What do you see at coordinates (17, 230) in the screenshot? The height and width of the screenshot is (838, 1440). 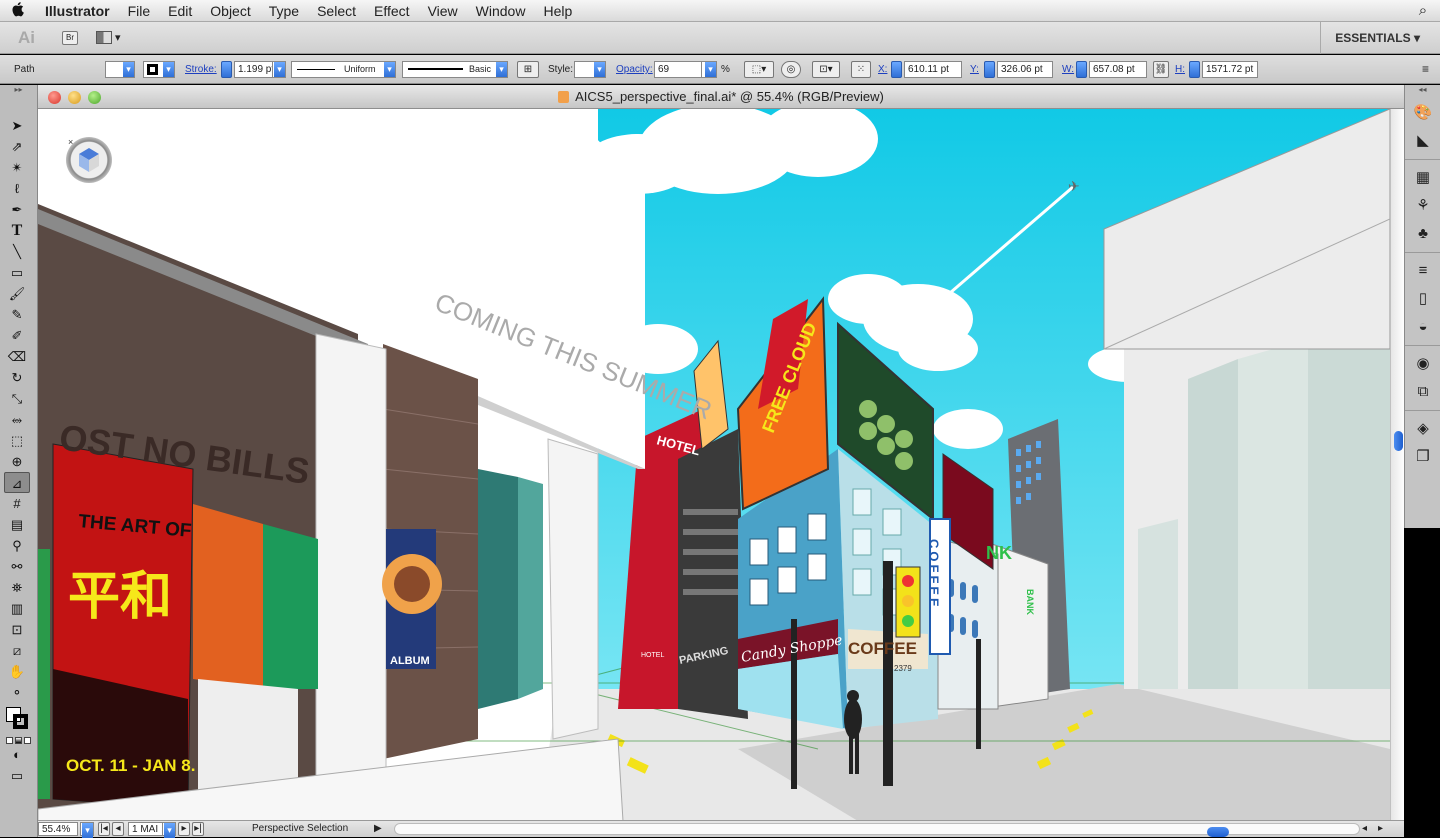 I see `type-tool-icon: T` at bounding box center [17, 230].